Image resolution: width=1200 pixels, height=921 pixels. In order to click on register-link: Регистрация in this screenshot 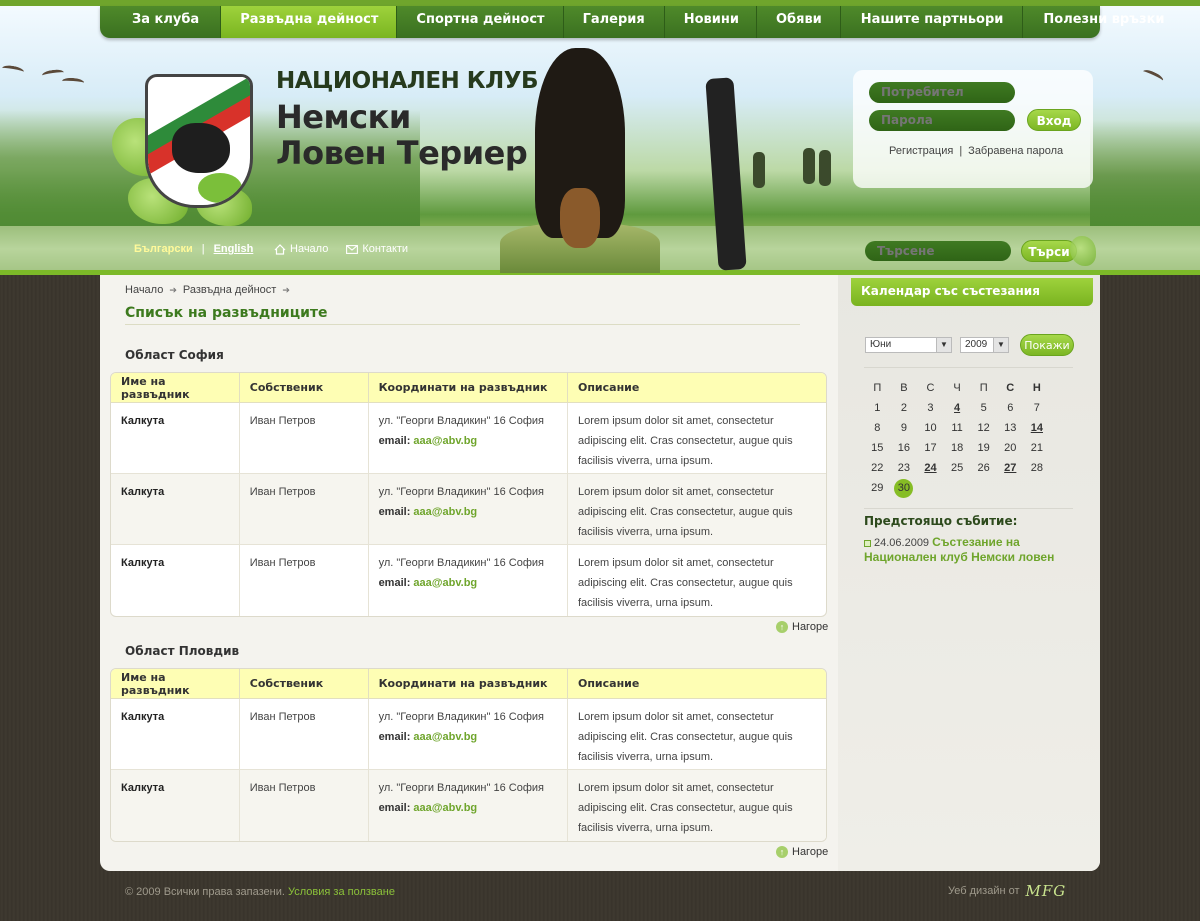, I will do `click(921, 151)`.